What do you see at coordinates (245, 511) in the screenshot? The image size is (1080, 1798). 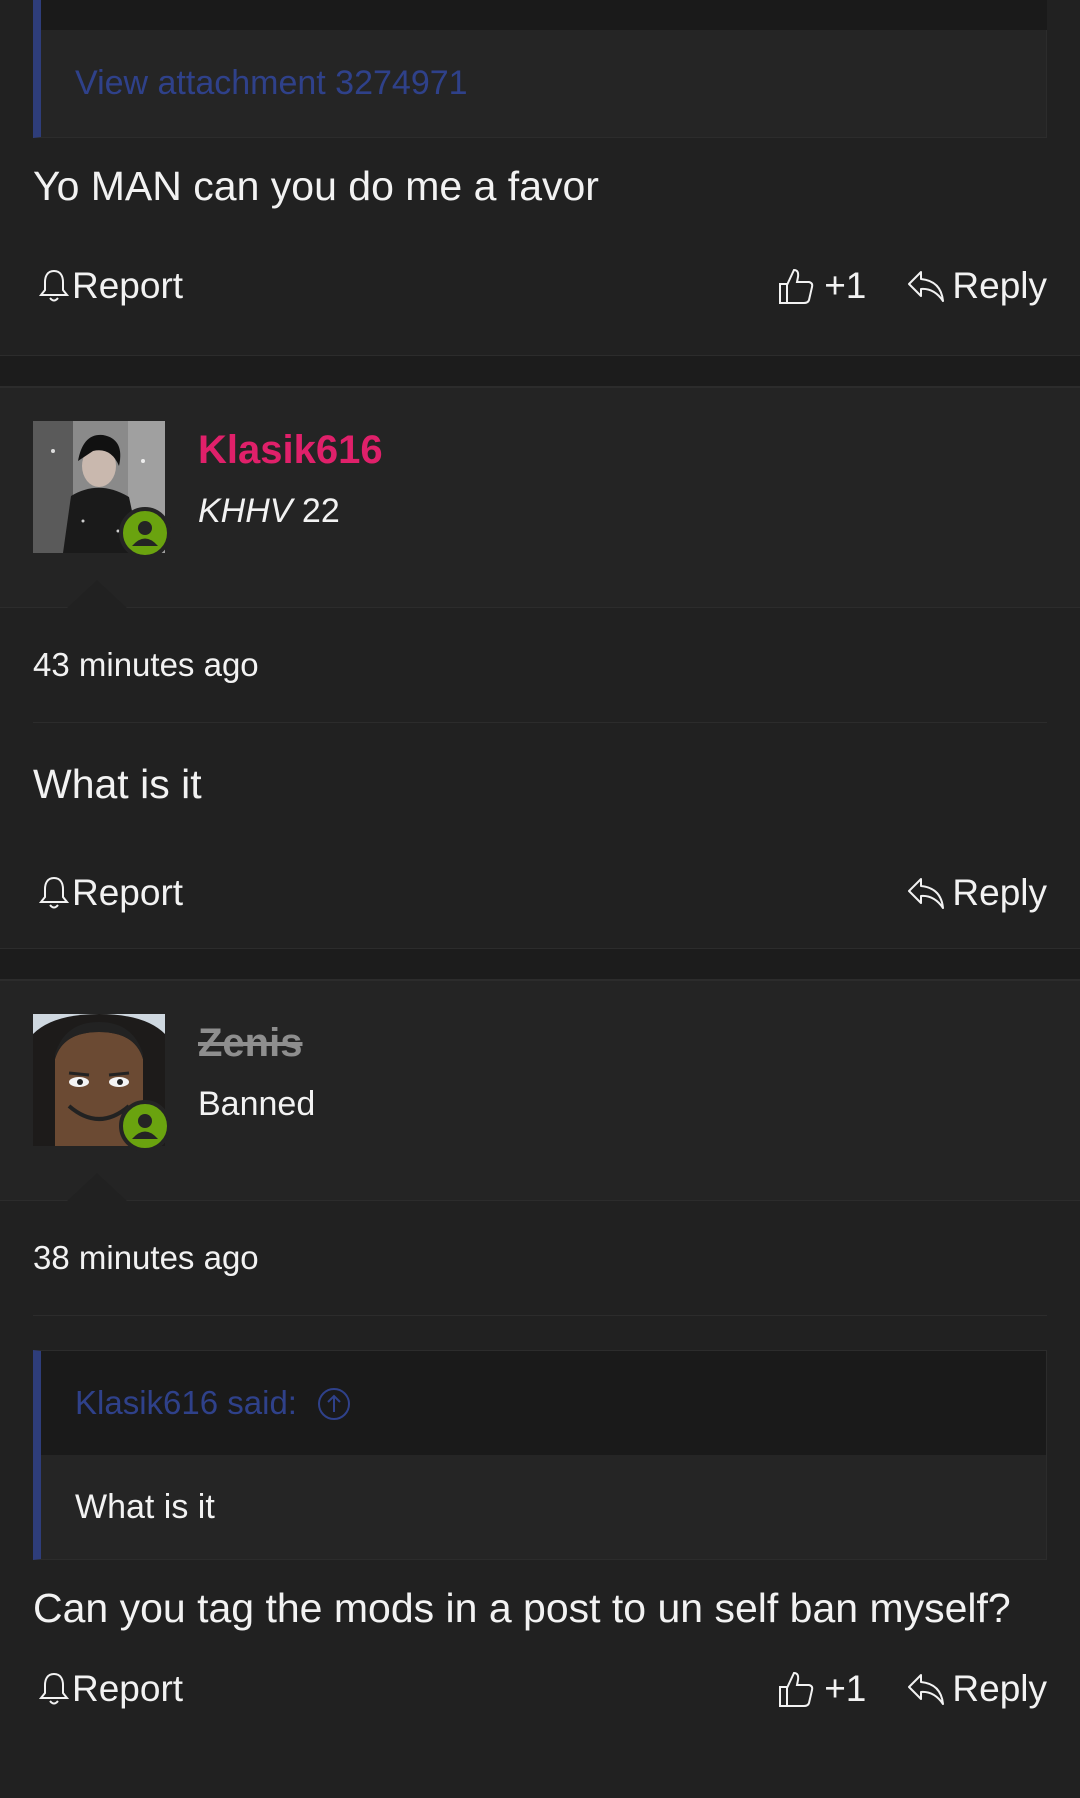 I see `user-title-italic: KHHV` at bounding box center [245, 511].